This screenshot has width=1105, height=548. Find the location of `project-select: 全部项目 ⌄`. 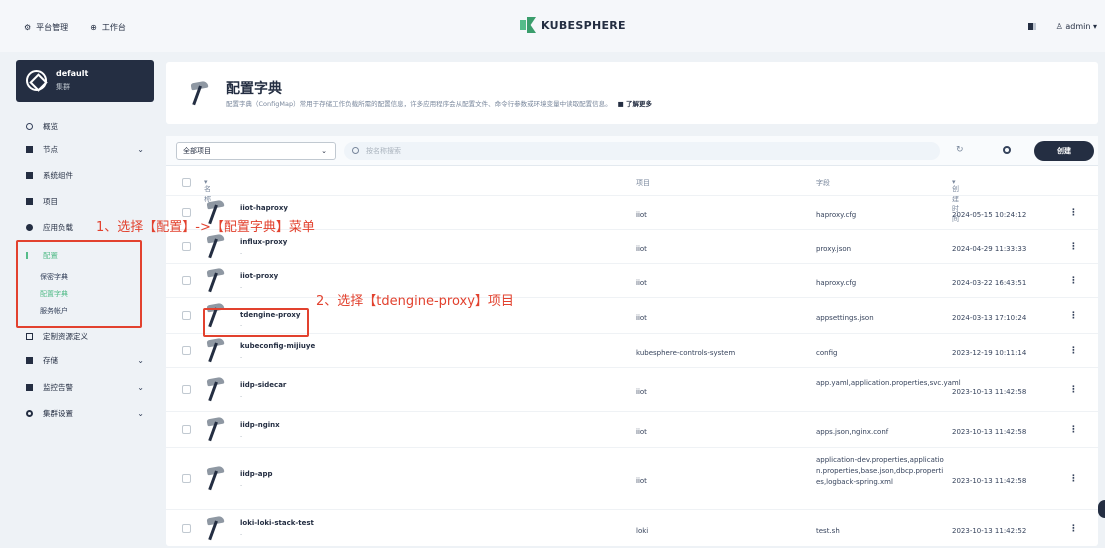

project-select: 全部项目 ⌄ is located at coordinates (256, 151).